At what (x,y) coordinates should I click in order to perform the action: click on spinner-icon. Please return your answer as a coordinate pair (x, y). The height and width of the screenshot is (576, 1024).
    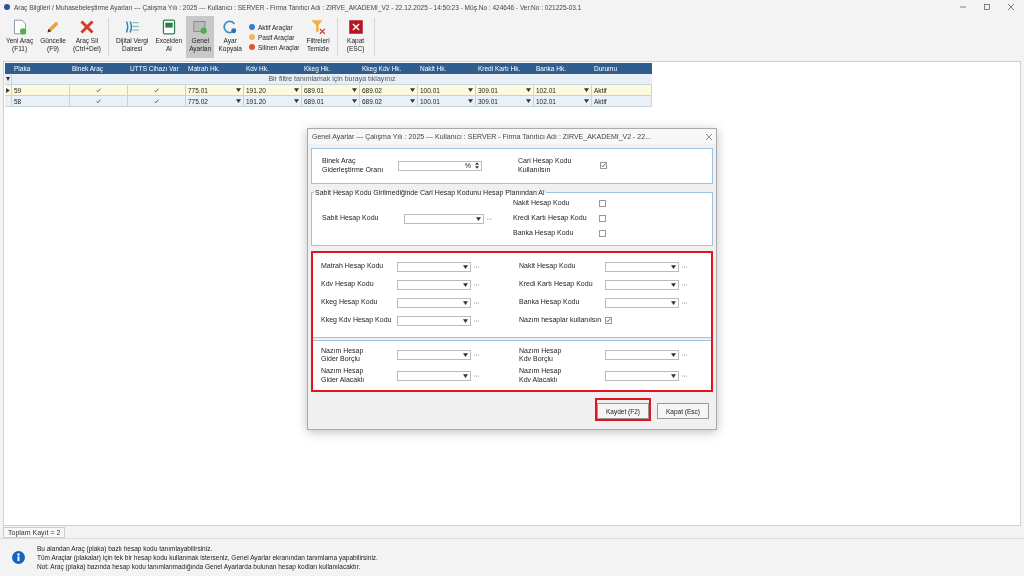
    Looking at the image, I should click on (477, 166).